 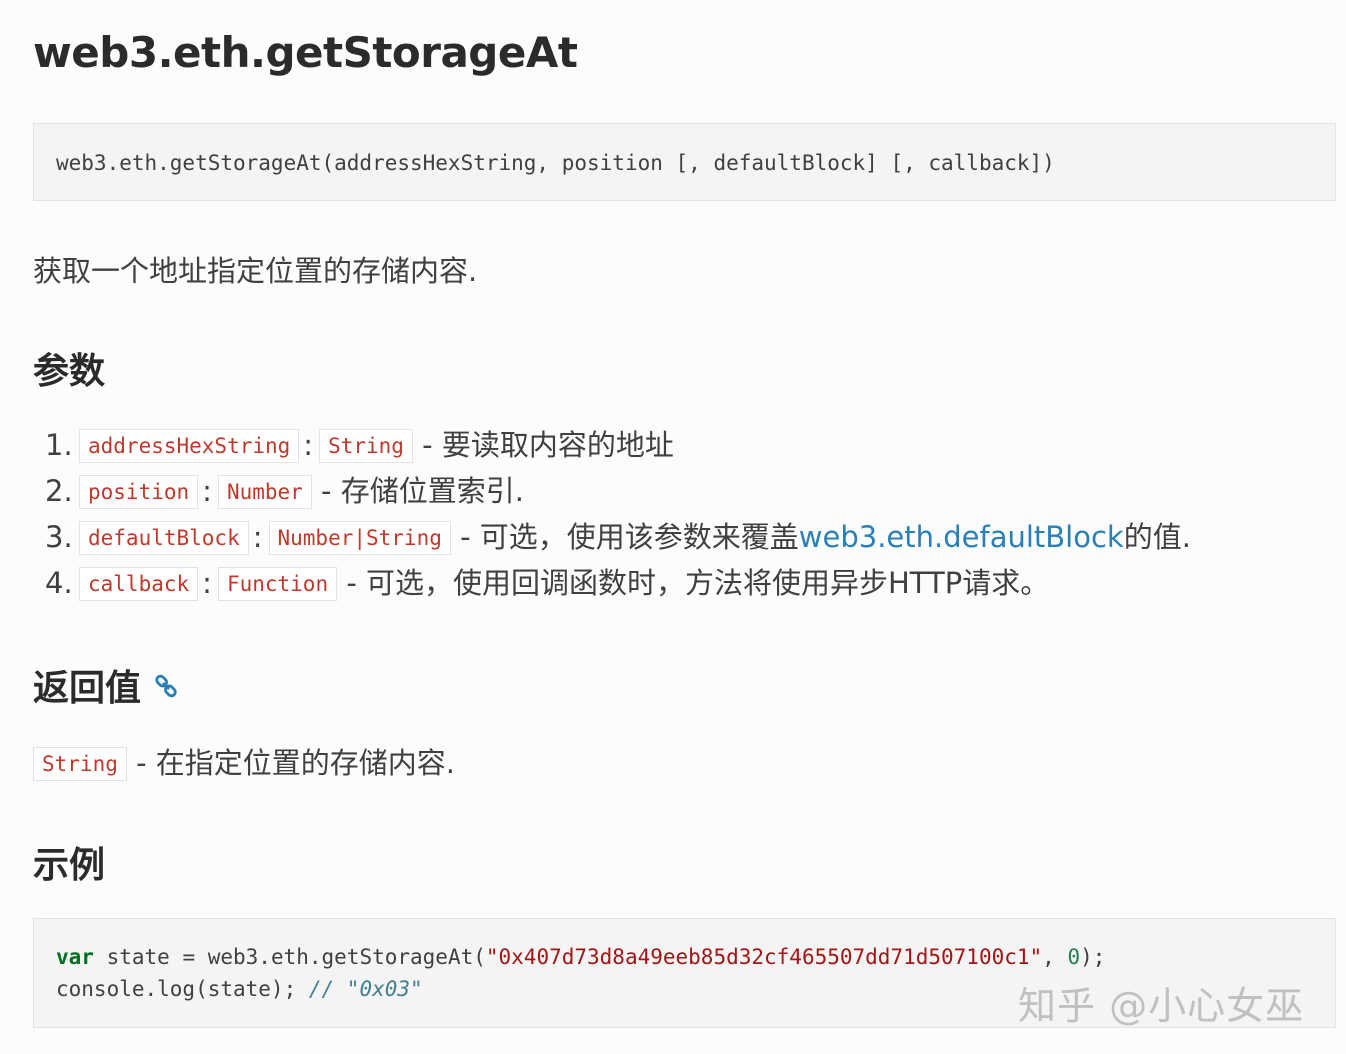 What do you see at coordinates (1157, 537) in the screenshot?
I see `param-desc-after: 的值.` at bounding box center [1157, 537].